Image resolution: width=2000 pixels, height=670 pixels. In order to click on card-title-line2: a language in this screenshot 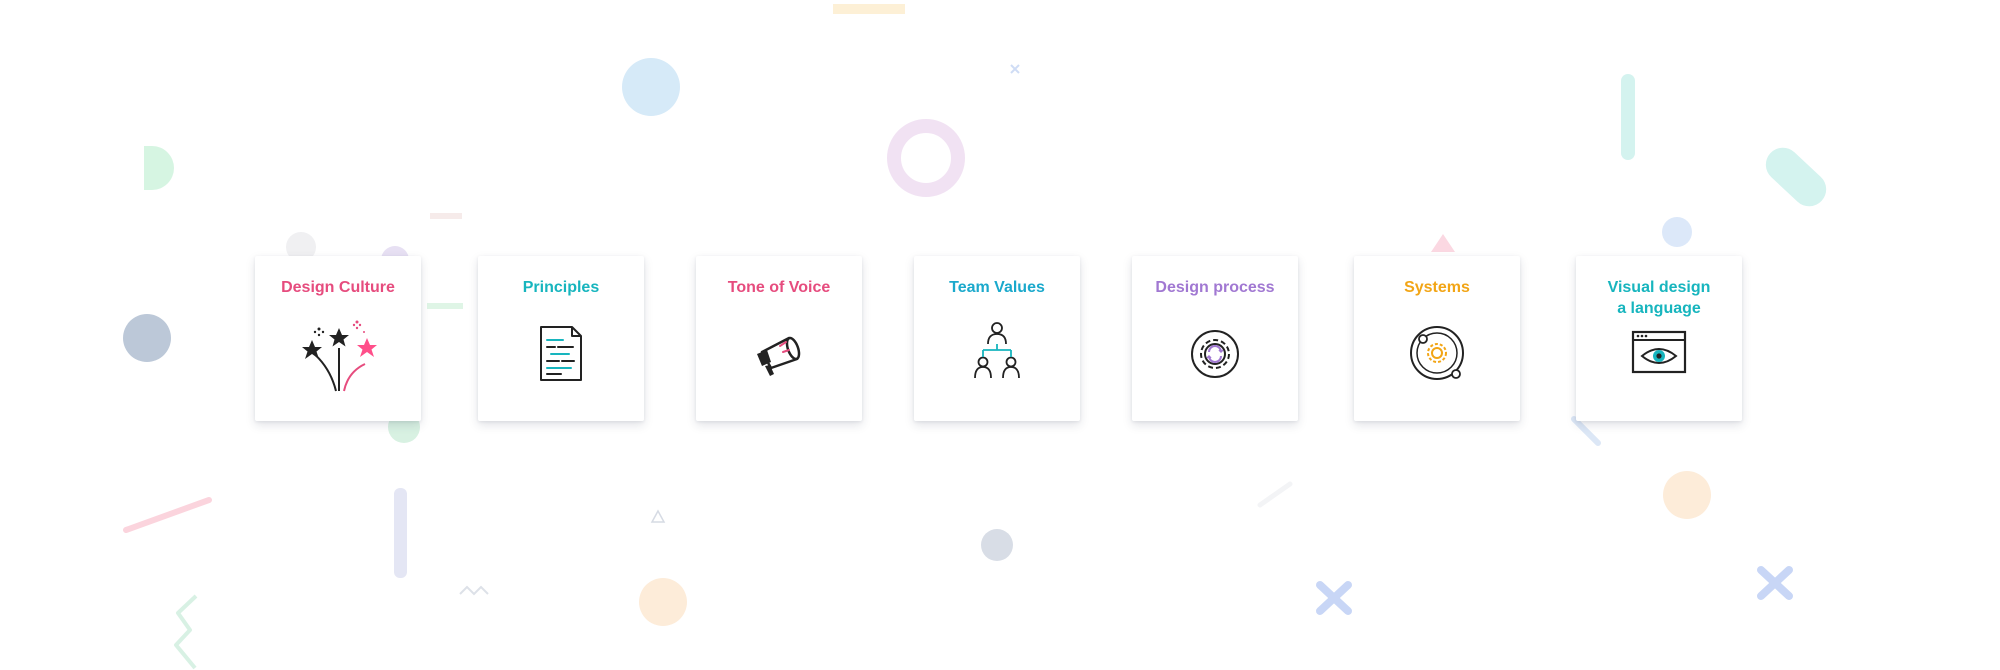, I will do `click(1659, 308)`.